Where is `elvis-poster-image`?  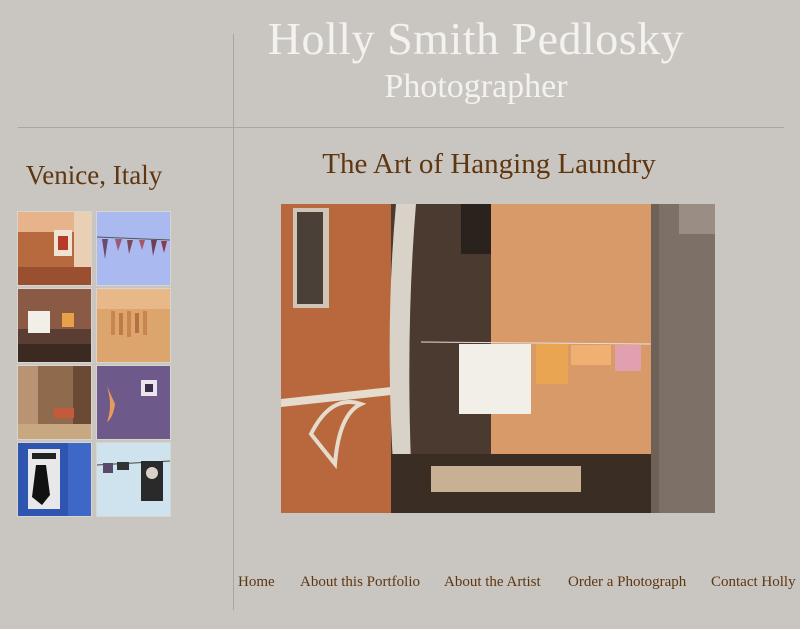
elvis-poster-image is located at coordinates (54, 479).